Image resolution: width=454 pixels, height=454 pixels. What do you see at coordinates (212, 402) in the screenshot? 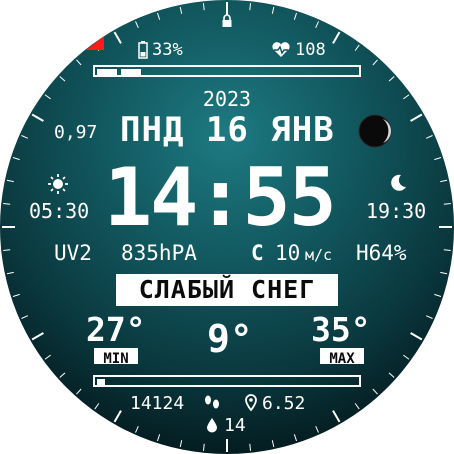
I see `footprints-icon` at bounding box center [212, 402].